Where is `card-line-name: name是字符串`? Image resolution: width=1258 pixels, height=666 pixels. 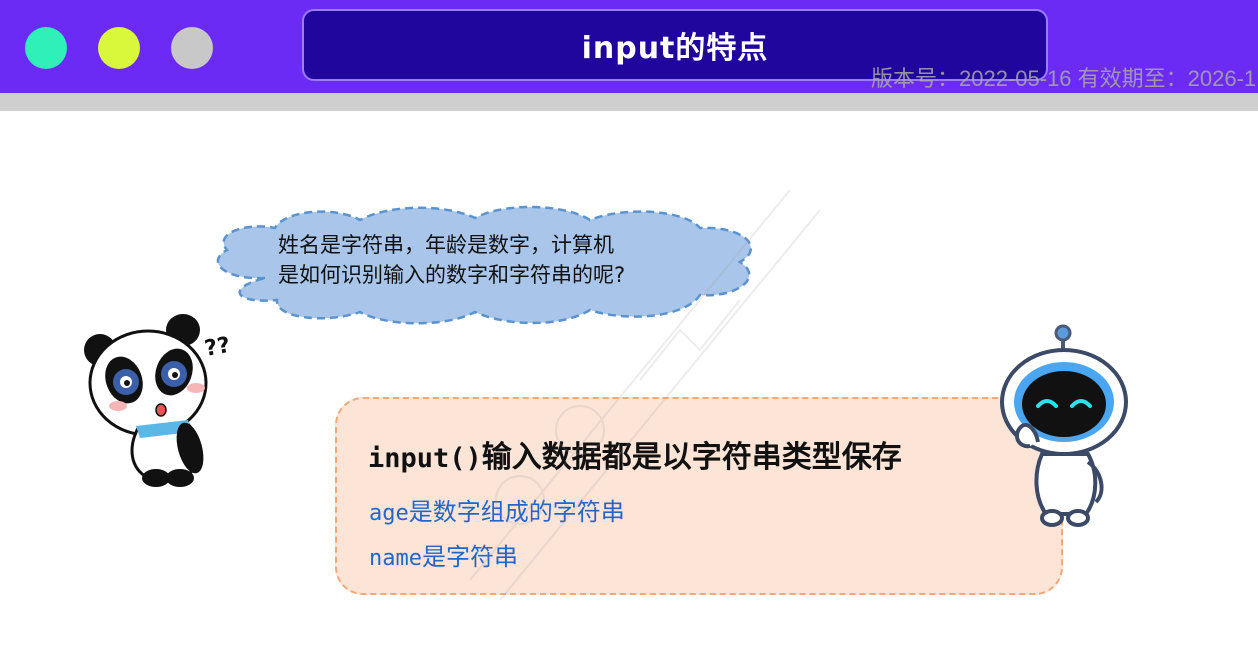 card-line-name: name是字符串 is located at coordinates (443, 554).